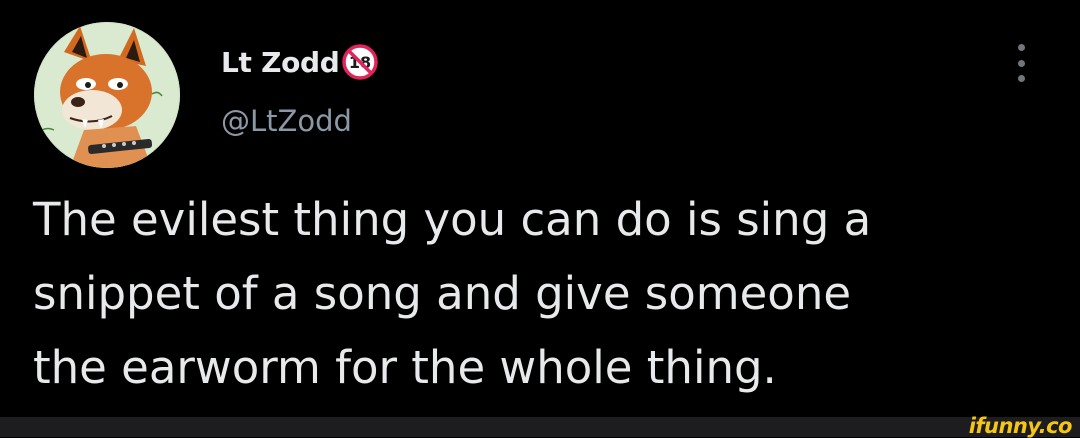  Describe the element at coordinates (286, 121) in the screenshot. I see `author-handle: @LtZodd` at that location.